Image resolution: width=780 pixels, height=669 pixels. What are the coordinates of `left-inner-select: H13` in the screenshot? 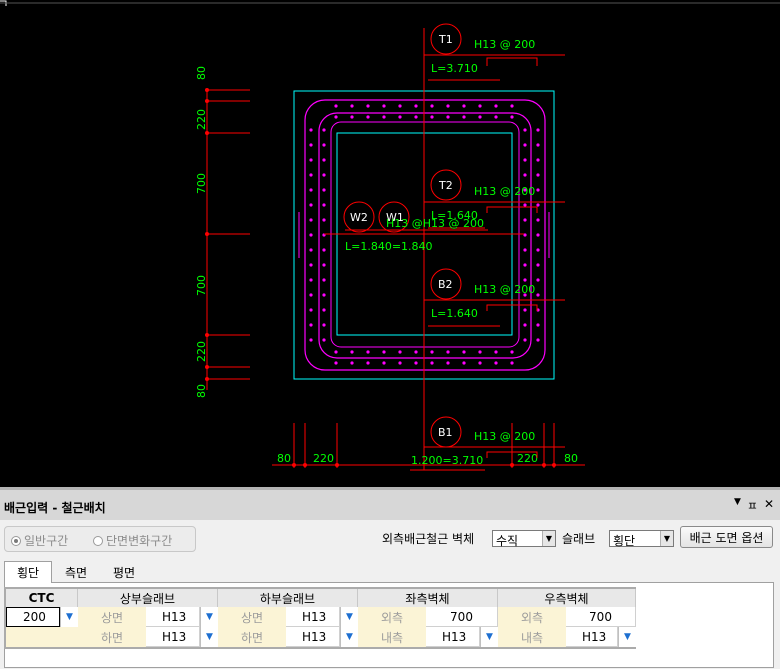 It's located at (453, 637).